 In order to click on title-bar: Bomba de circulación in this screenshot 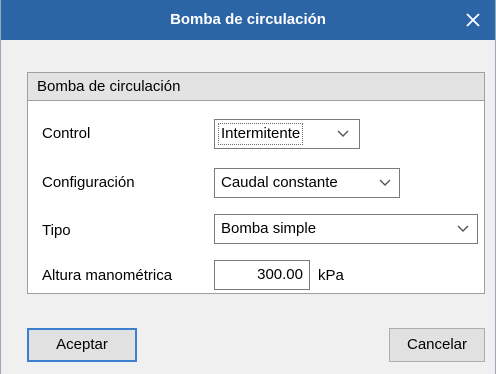, I will do `click(248, 20)`.